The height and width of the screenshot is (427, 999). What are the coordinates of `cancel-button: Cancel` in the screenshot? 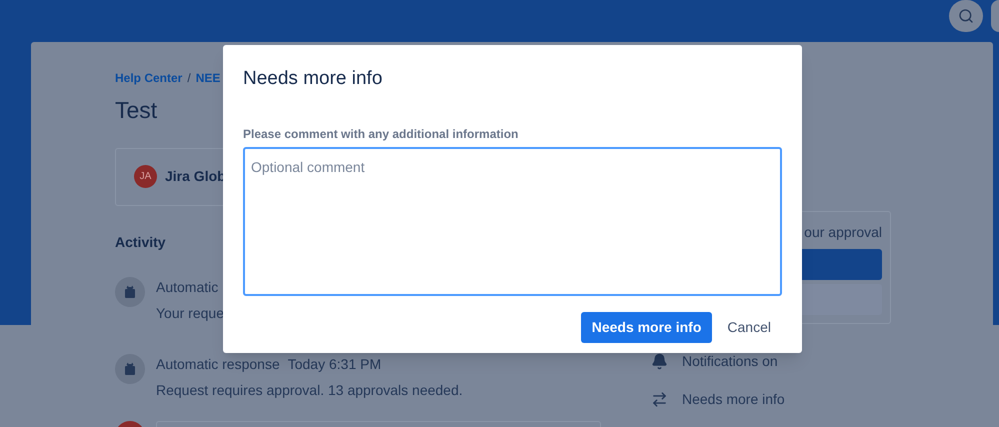 It's located at (749, 327).